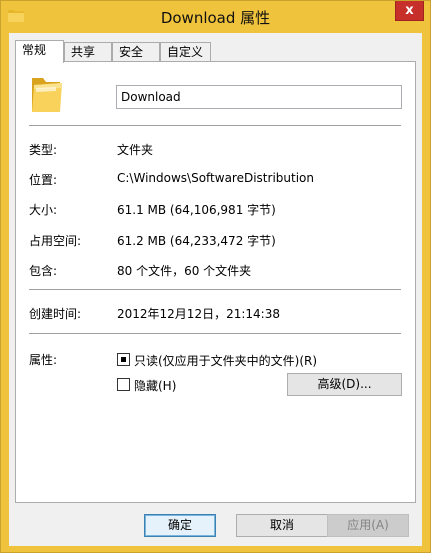  Describe the element at coordinates (123, 384) in the screenshot. I see `hidden-checkbox` at that location.